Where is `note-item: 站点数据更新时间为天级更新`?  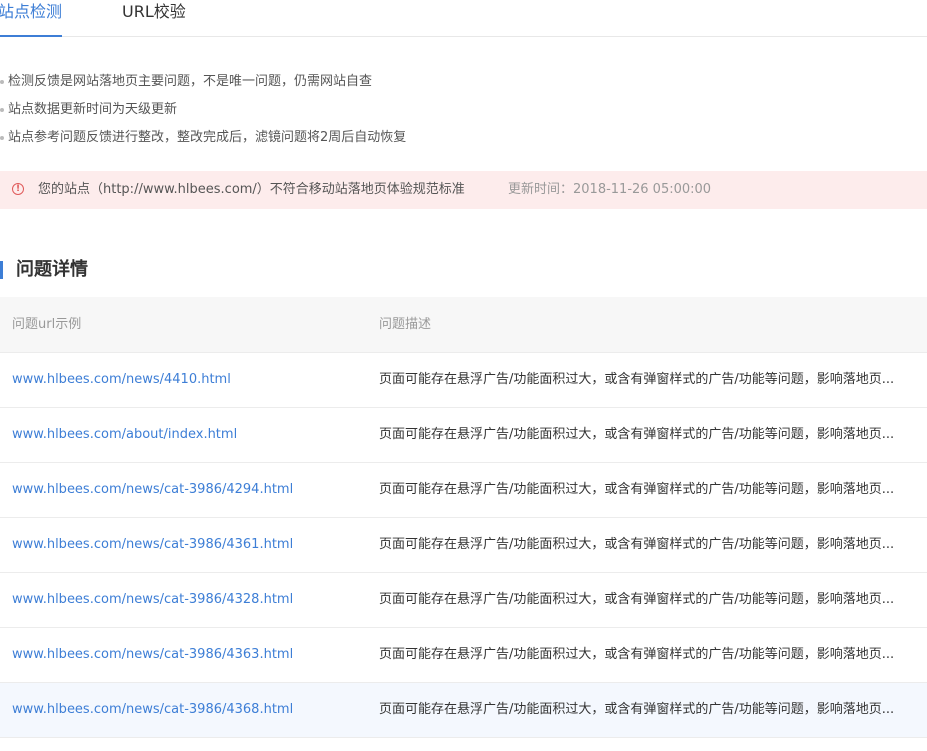
note-item: 站点数据更新时间为天级更新 is located at coordinates (203, 110).